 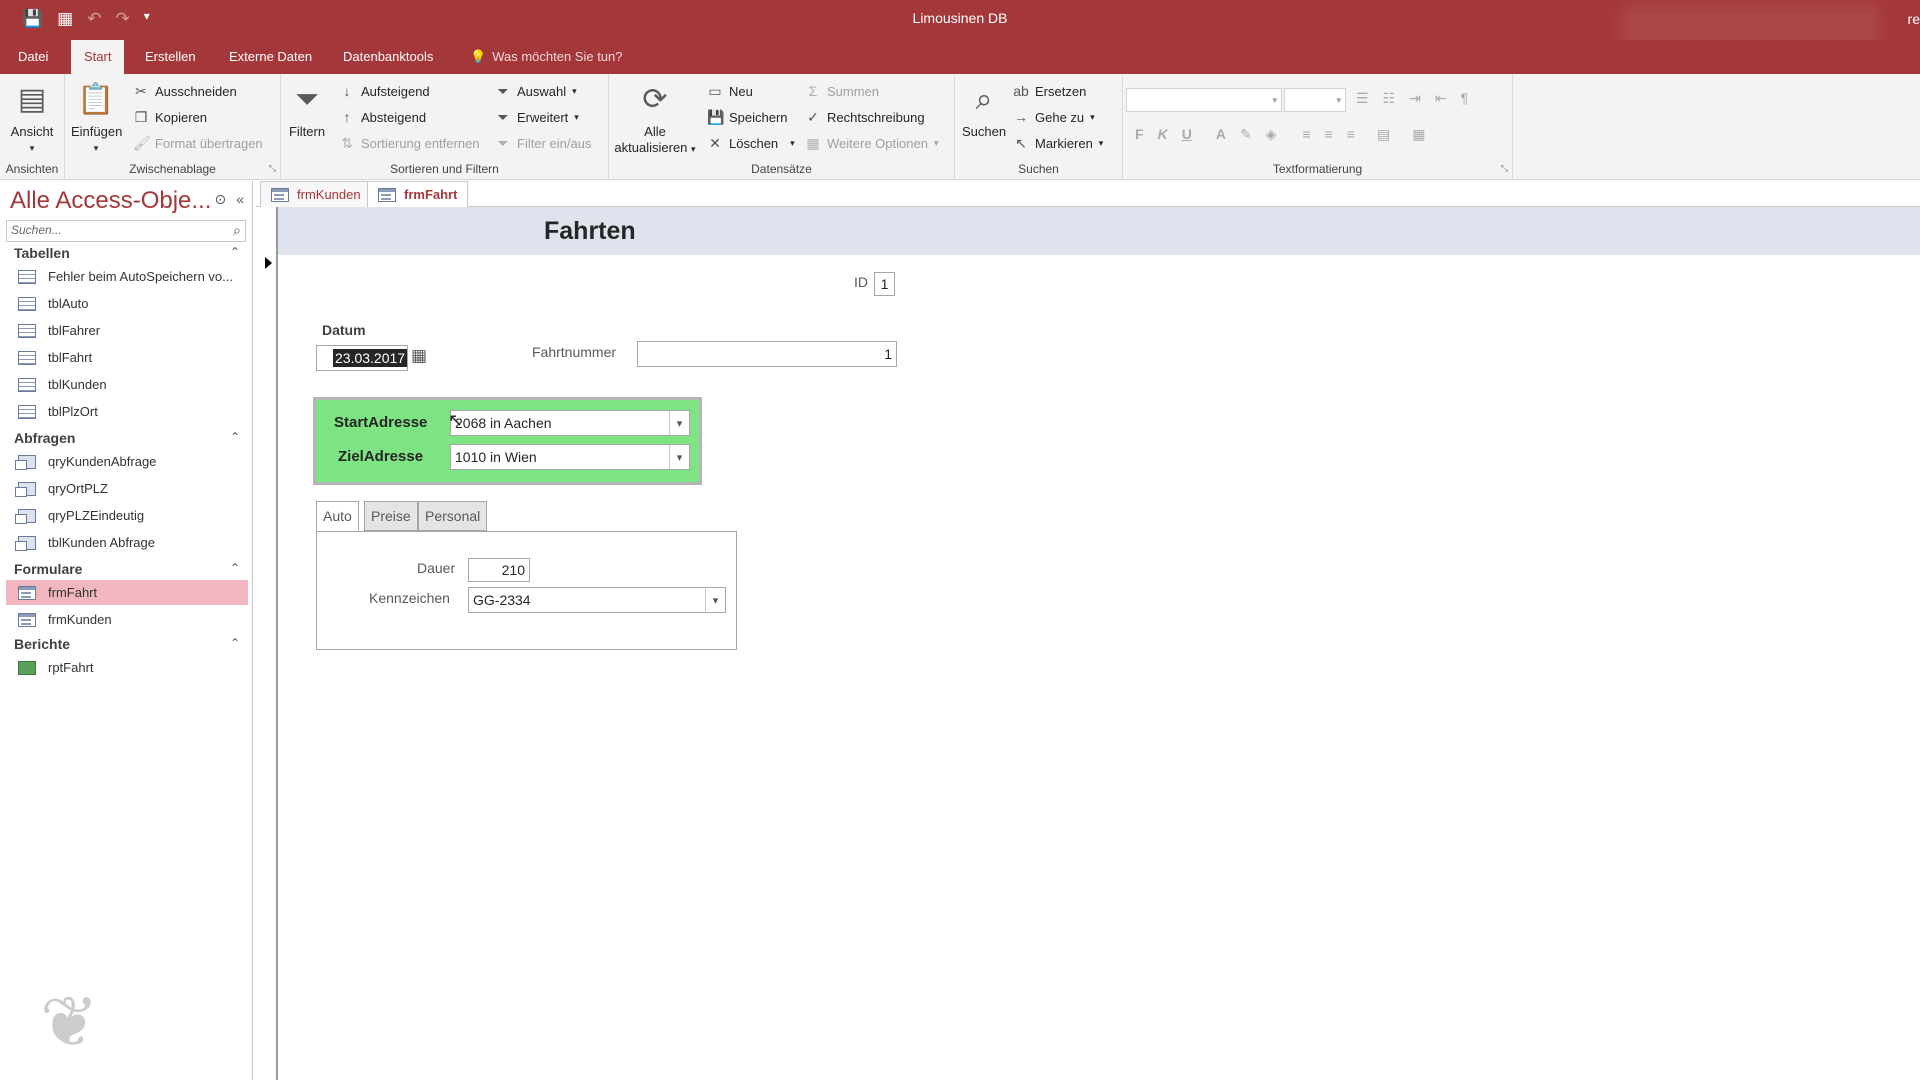 I want to click on table-icon, so click(x=27, y=276).